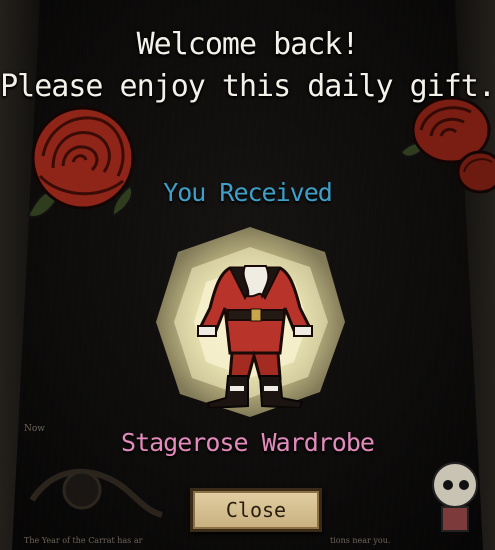  Describe the element at coordinates (248, 44) in the screenshot. I see `title-line-1: Welcome back!` at that location.